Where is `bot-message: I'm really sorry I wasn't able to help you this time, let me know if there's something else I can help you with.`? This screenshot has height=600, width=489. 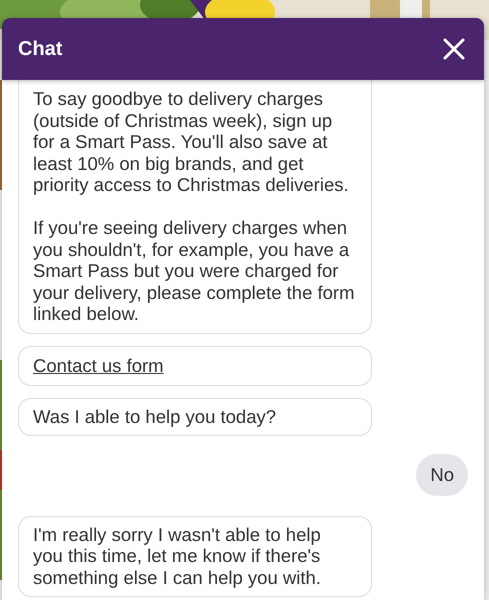
bot-message: I'm really sorry I wasn't able to help you this time, let me know if there's something else I can help you with. is located at coordinates (195, 556).